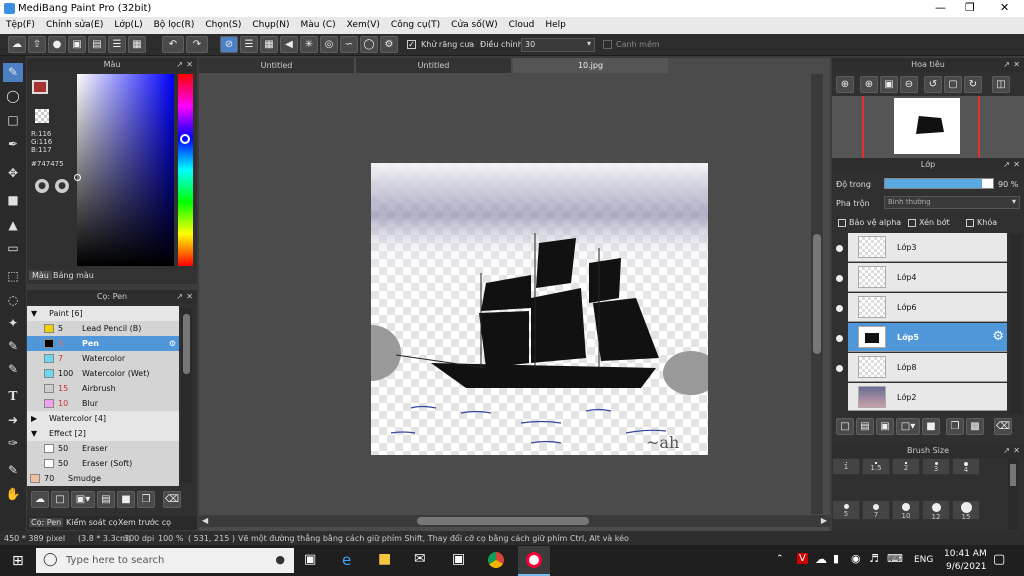 Image resolution: width=1024 pixels, height=576 pixels. Describe the element at coordinates (13, 225) in the screenshot. I see `bucket-tool-icon: ▲` at that location.